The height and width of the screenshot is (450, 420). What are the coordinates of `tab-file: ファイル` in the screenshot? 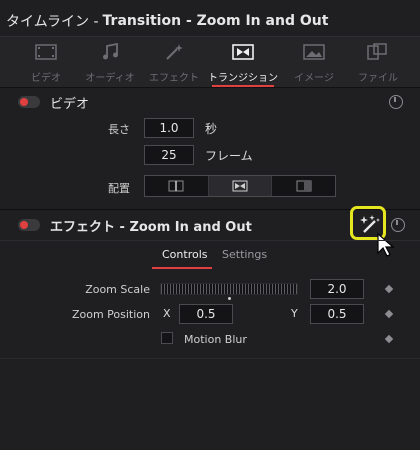 It's located at (378, 63).